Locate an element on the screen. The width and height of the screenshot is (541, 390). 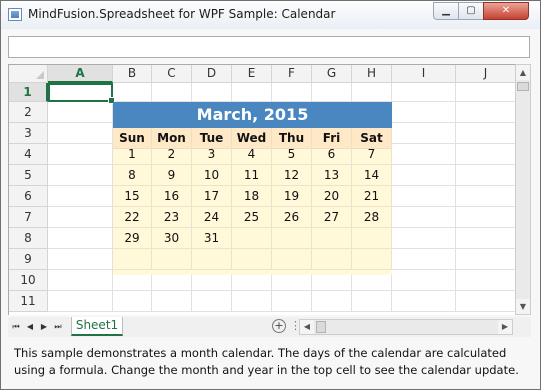
row-header: 9 is located at coordinates (28, 259).